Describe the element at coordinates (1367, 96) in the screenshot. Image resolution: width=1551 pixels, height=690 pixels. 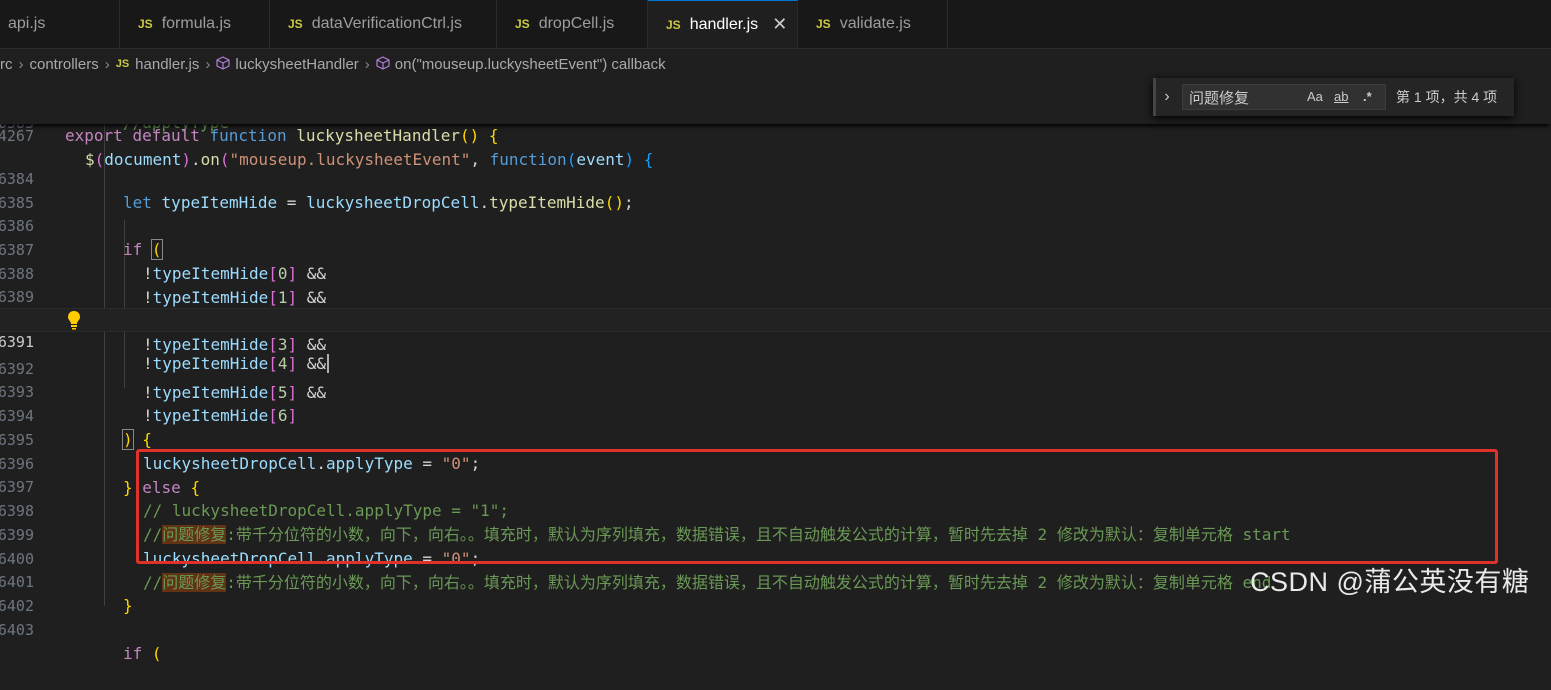
I see `regex-toggle: .*` at that location.